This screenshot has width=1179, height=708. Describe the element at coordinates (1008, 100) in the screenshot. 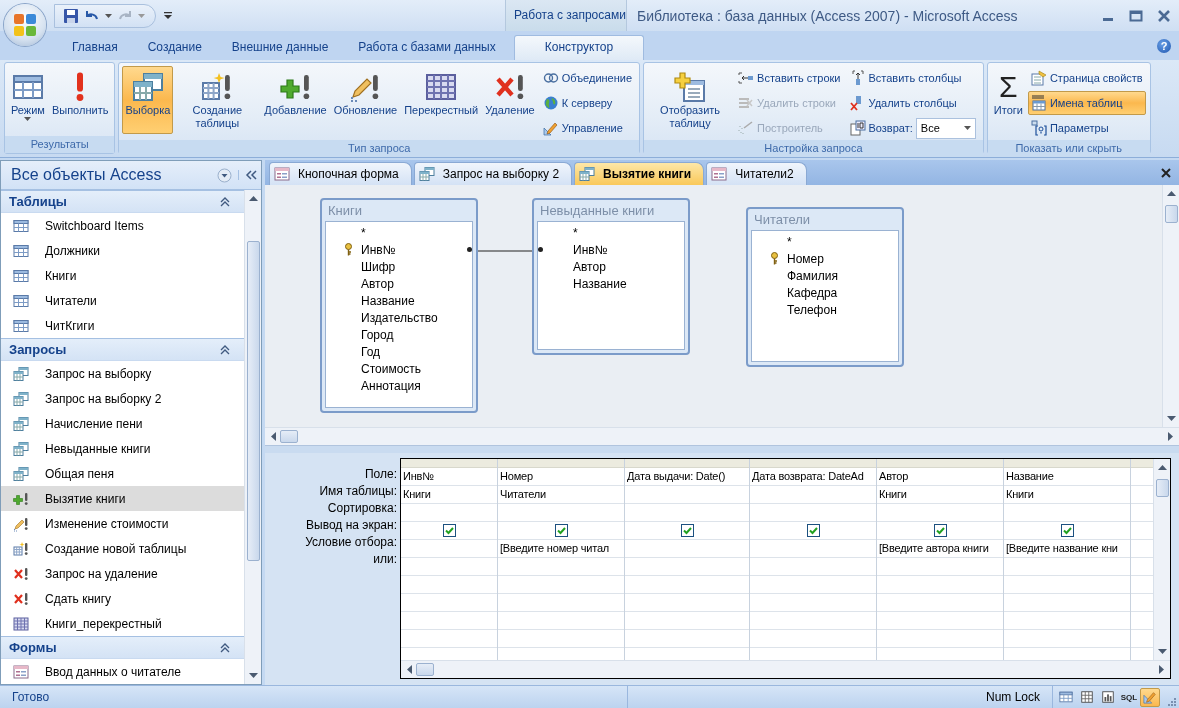

I see `ribbon-button: Σ Итоги` at that location.